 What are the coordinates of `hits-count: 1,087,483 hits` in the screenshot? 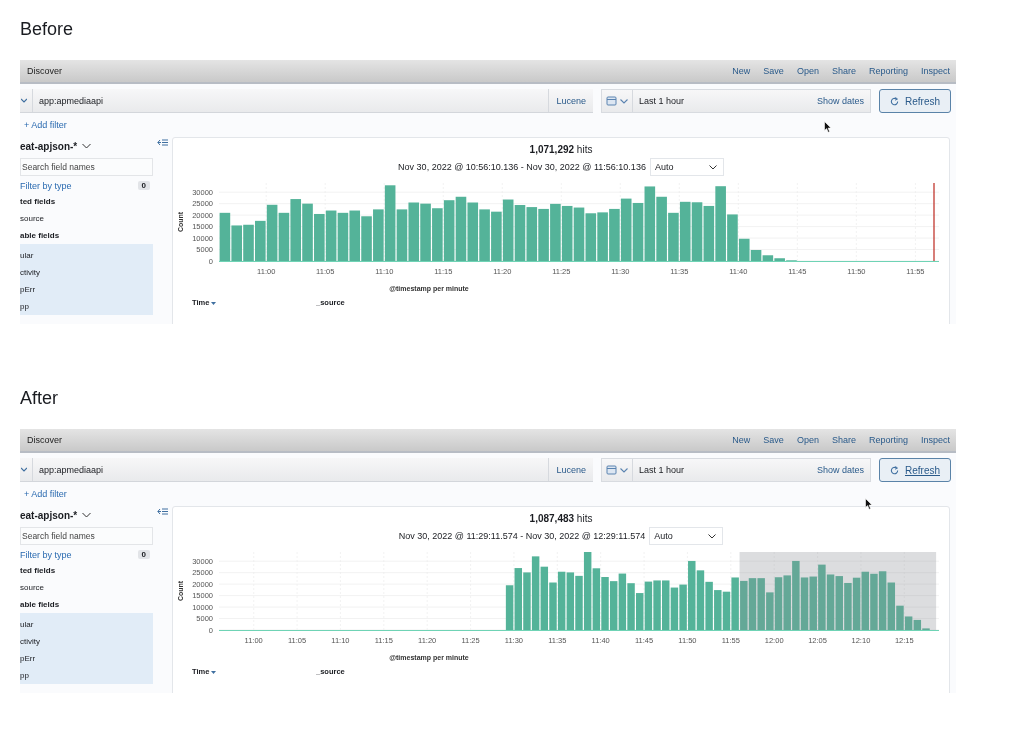 It's located at (561, 518).